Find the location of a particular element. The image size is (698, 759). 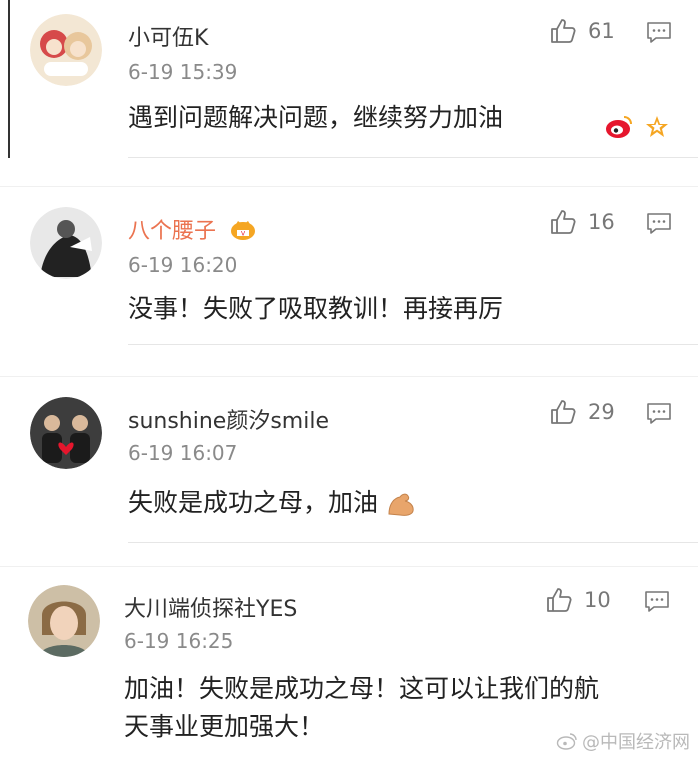

star-badge-icon is located at coordinates (657, 126).